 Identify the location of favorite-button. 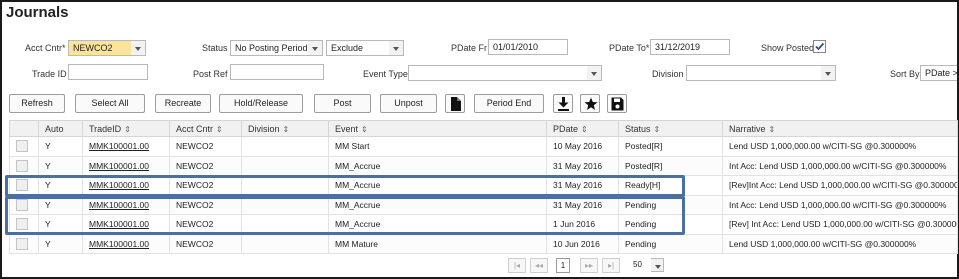
(590, 103).